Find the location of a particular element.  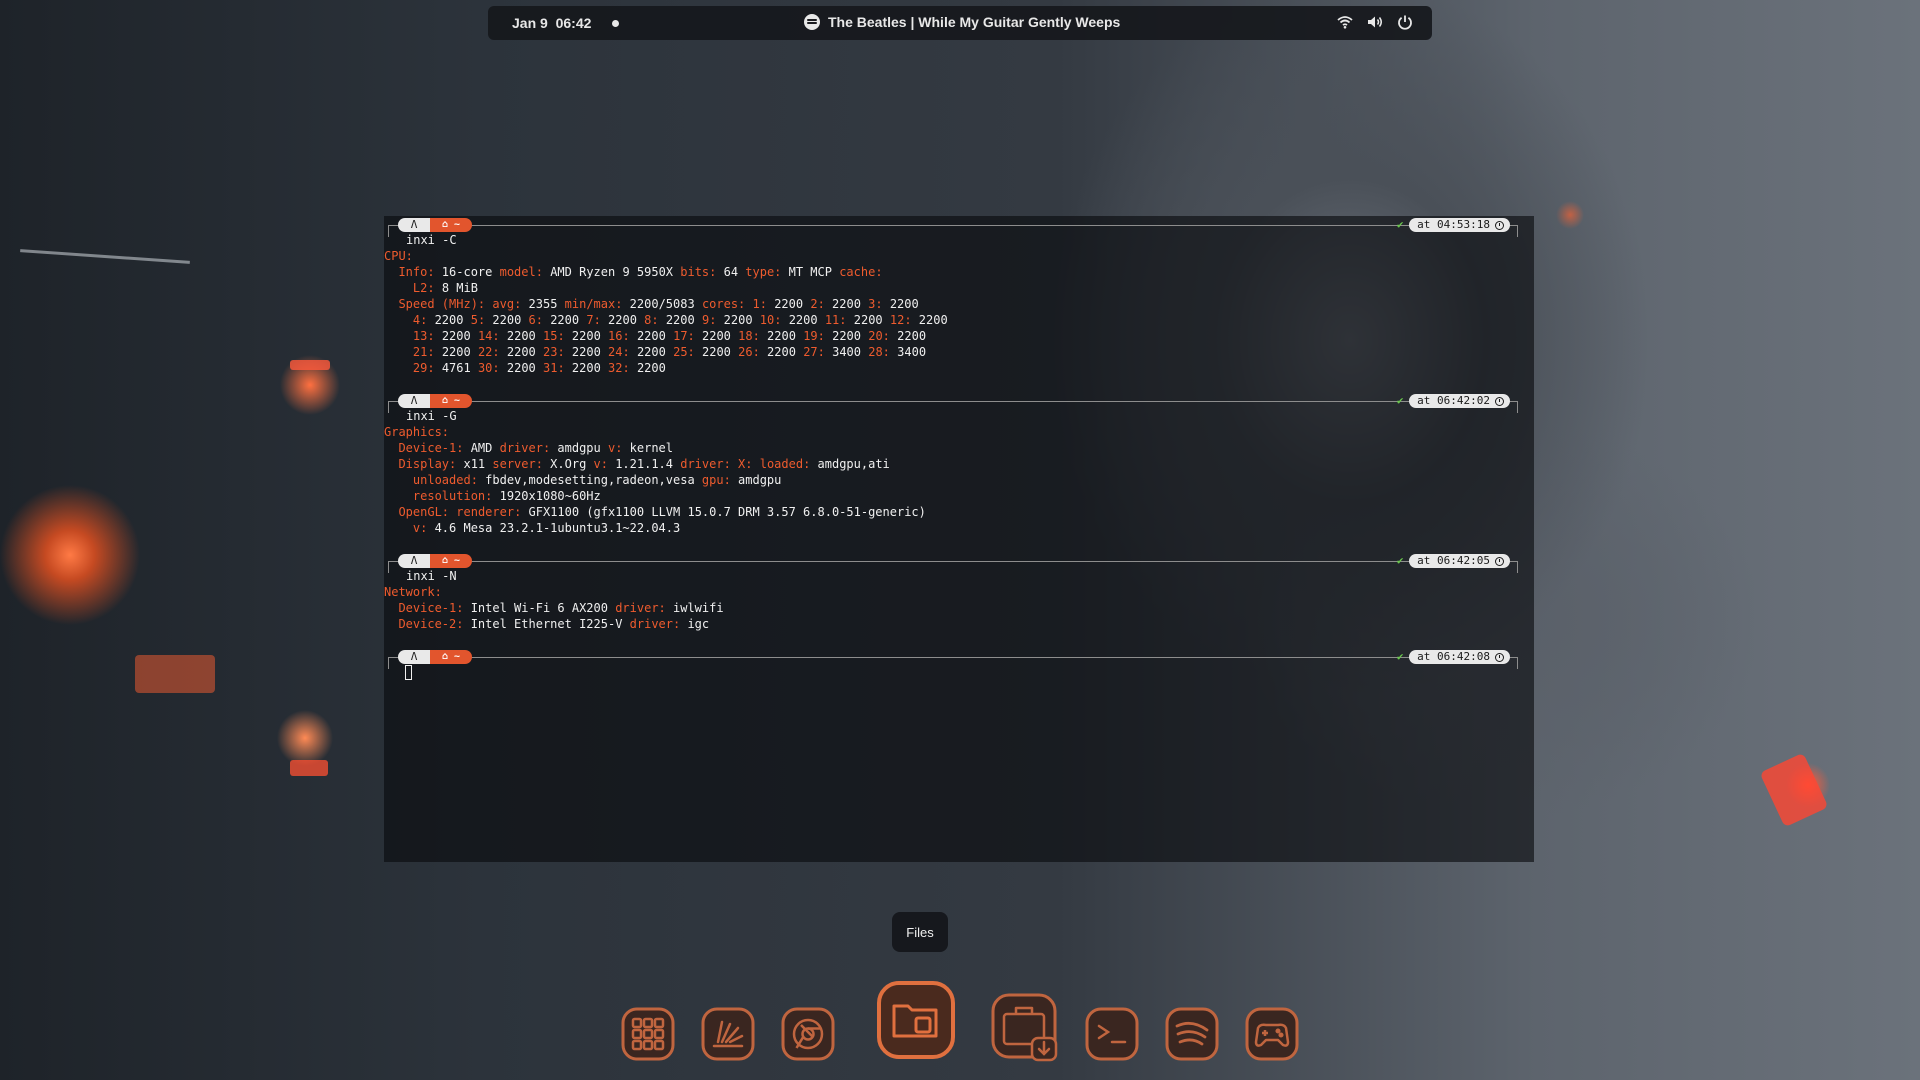

output-key: unloaded: is located at coordinates (445, 480).